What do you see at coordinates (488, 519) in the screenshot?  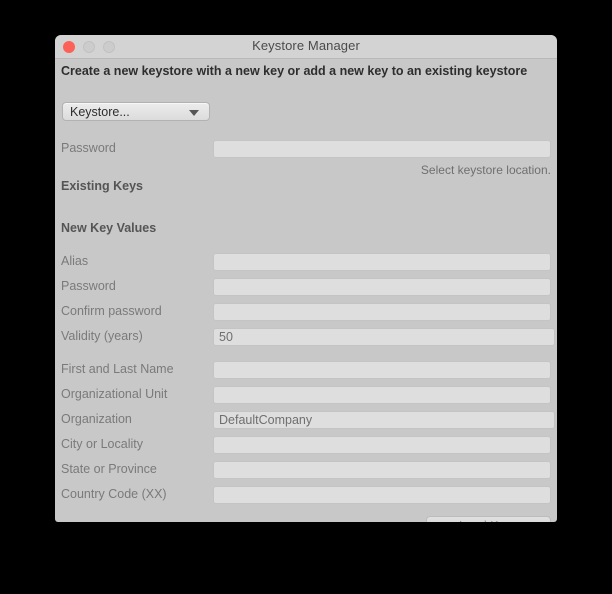 I see `load-keys-button: Load Keys` at bounding box center [488, 519].